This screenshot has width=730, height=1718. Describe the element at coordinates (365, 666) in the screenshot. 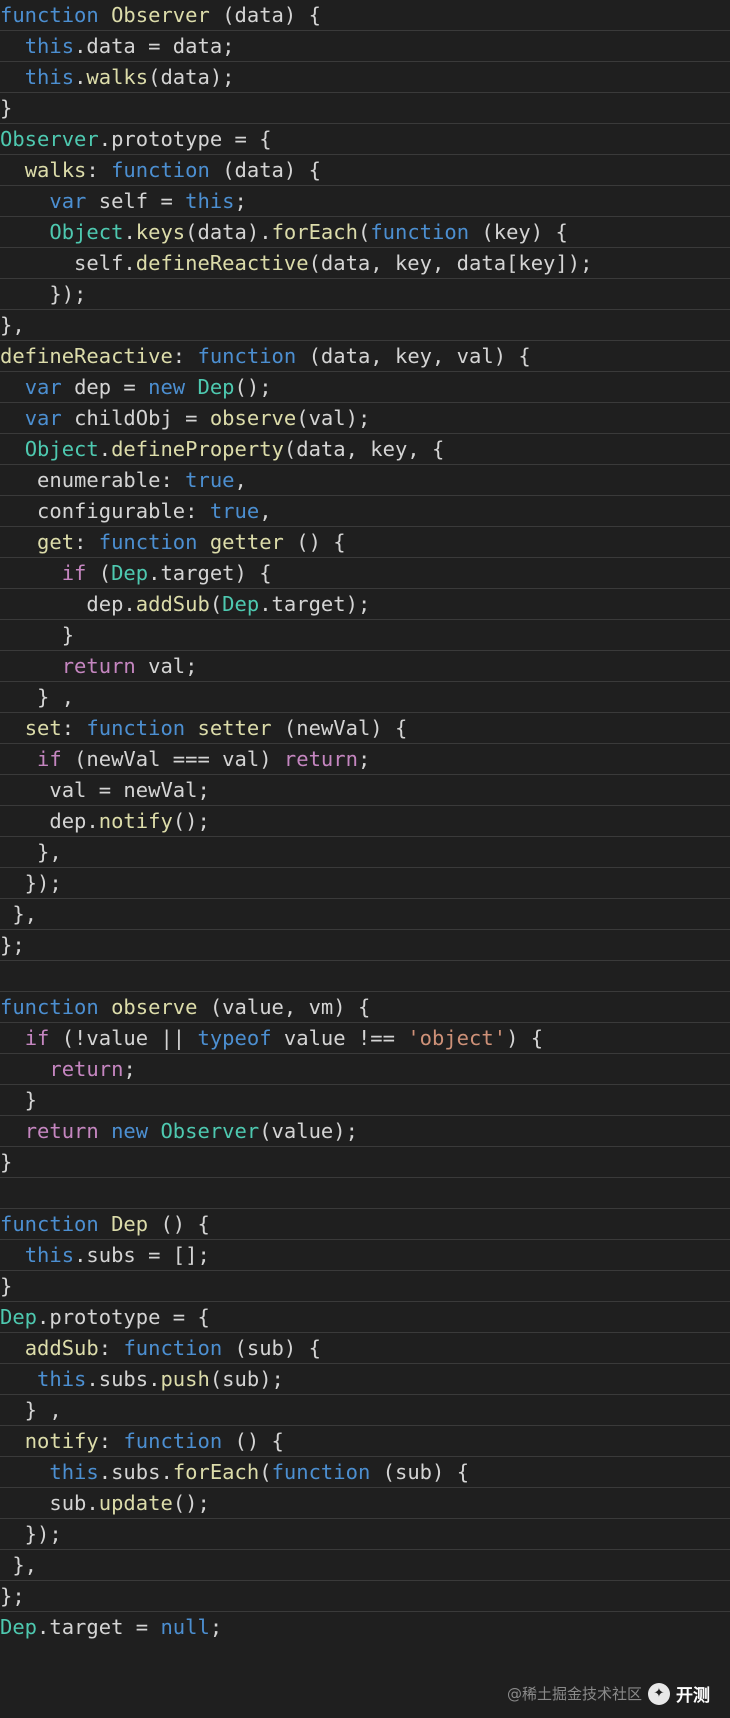

I see `code-line: return val;` at that location.